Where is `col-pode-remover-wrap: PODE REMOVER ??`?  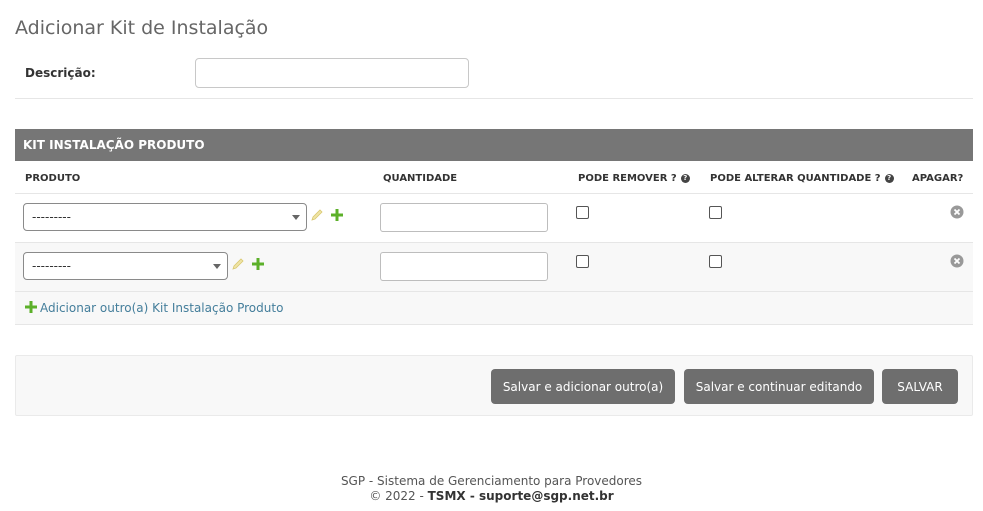 col-pode-remover-wrap: PODE REMOVER ?? is located at coordinates (634, 178).